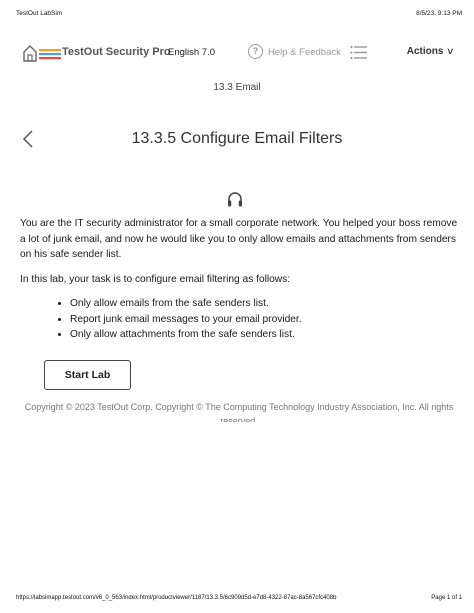  What do you see at coordinates (116, 52) in the screenshot?
I see `product-name: TestOut Security Pro` at bounding box center [116, 52].